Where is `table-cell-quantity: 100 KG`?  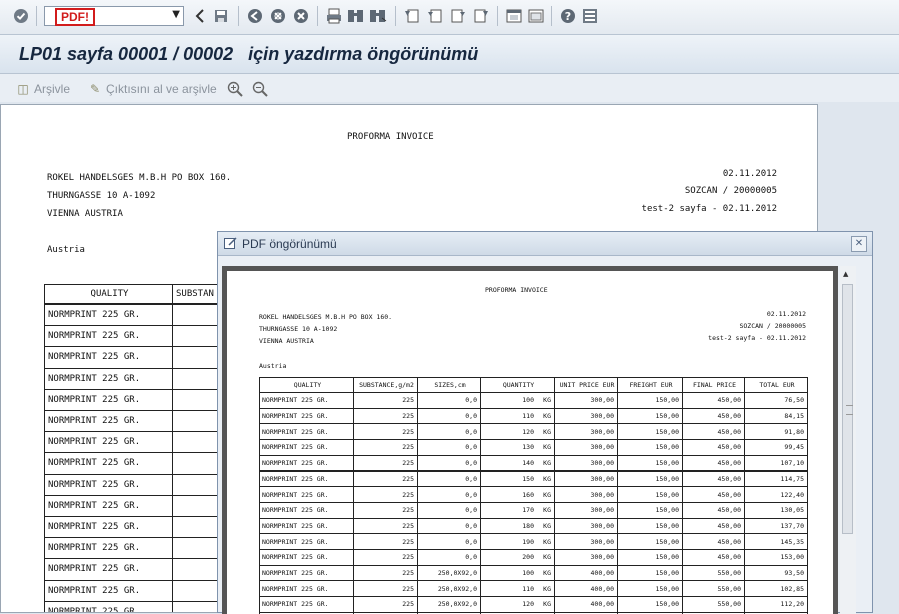 table-cell-quantity: 100 KG is located at coordinates (517, 573).